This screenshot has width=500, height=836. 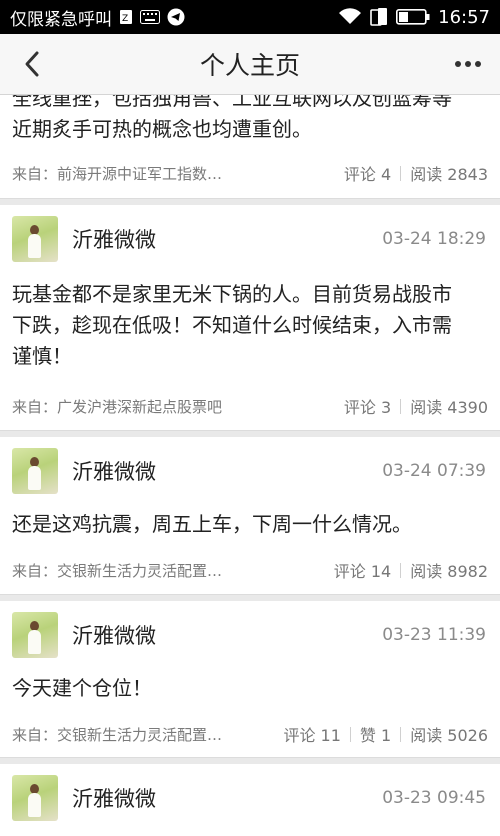 I want to click on post-line: 全线重挫，包括独角兽、工业互联网以及创蓝筹等, so click(x=232, y=102).